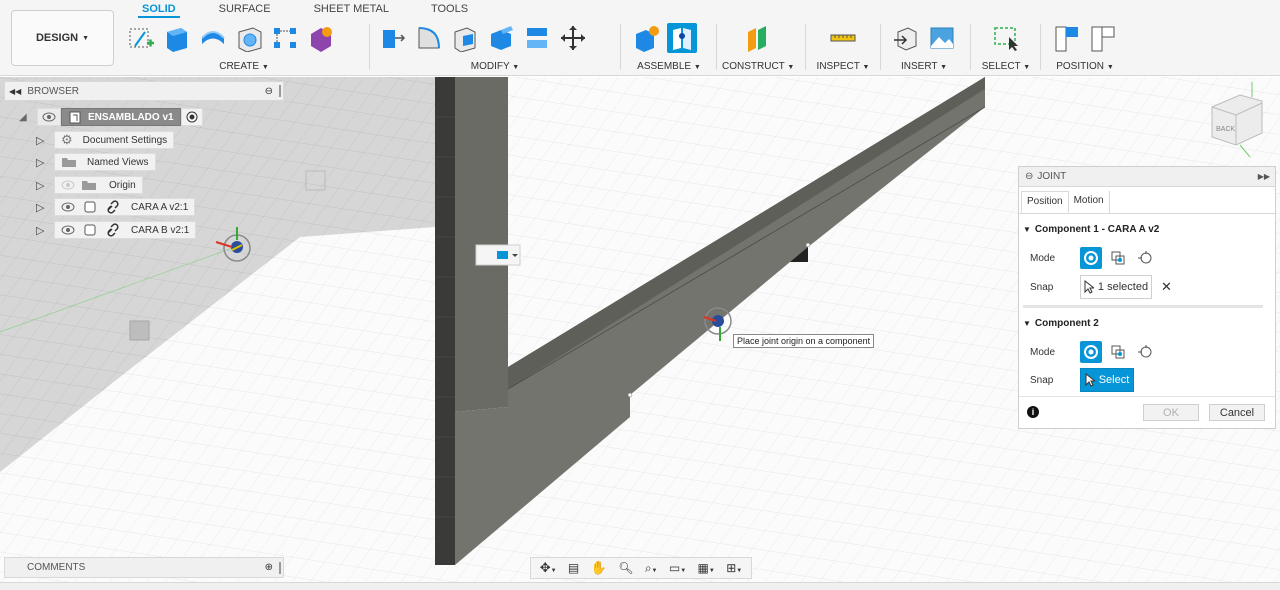 This screenshot has height=590, width=1280. I want to click on cancel-button: Cancel, so click(1237, 412).